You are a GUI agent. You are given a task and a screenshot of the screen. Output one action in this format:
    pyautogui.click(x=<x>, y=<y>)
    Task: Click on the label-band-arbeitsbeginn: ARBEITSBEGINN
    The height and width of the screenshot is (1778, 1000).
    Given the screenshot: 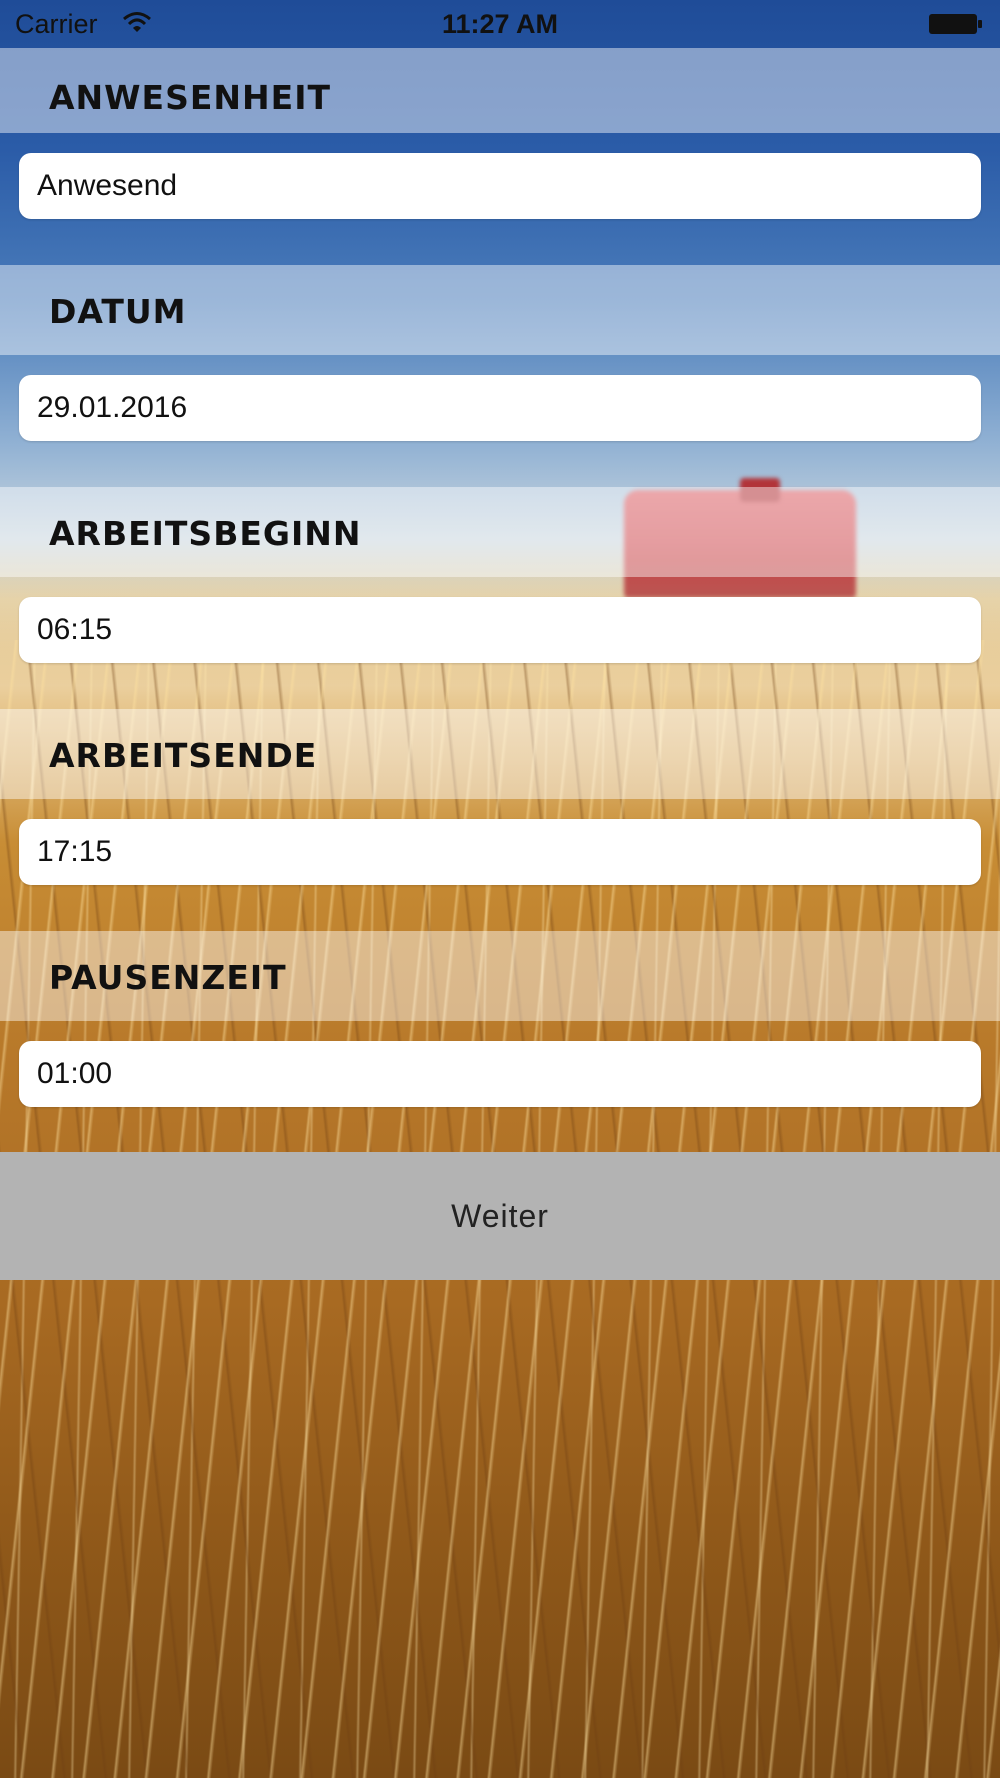 What is the action you would take?
    pyautogui.click(x=500, y=532)
    